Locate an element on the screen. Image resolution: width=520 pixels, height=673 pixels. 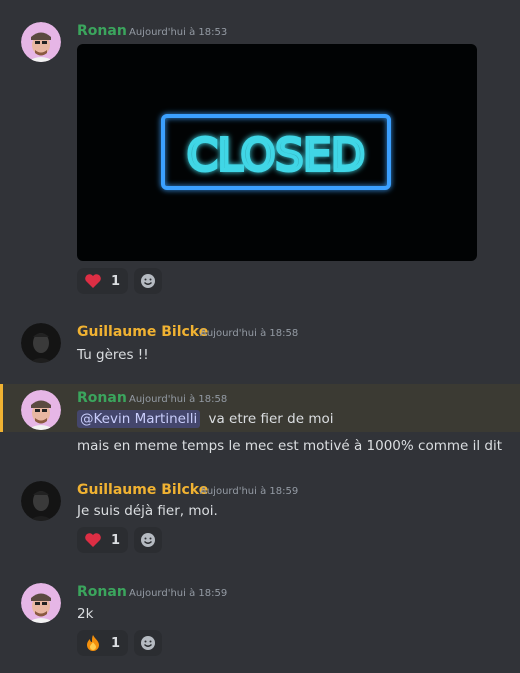
message-text: va etre fier de moi is located at coordinates (271, 419).